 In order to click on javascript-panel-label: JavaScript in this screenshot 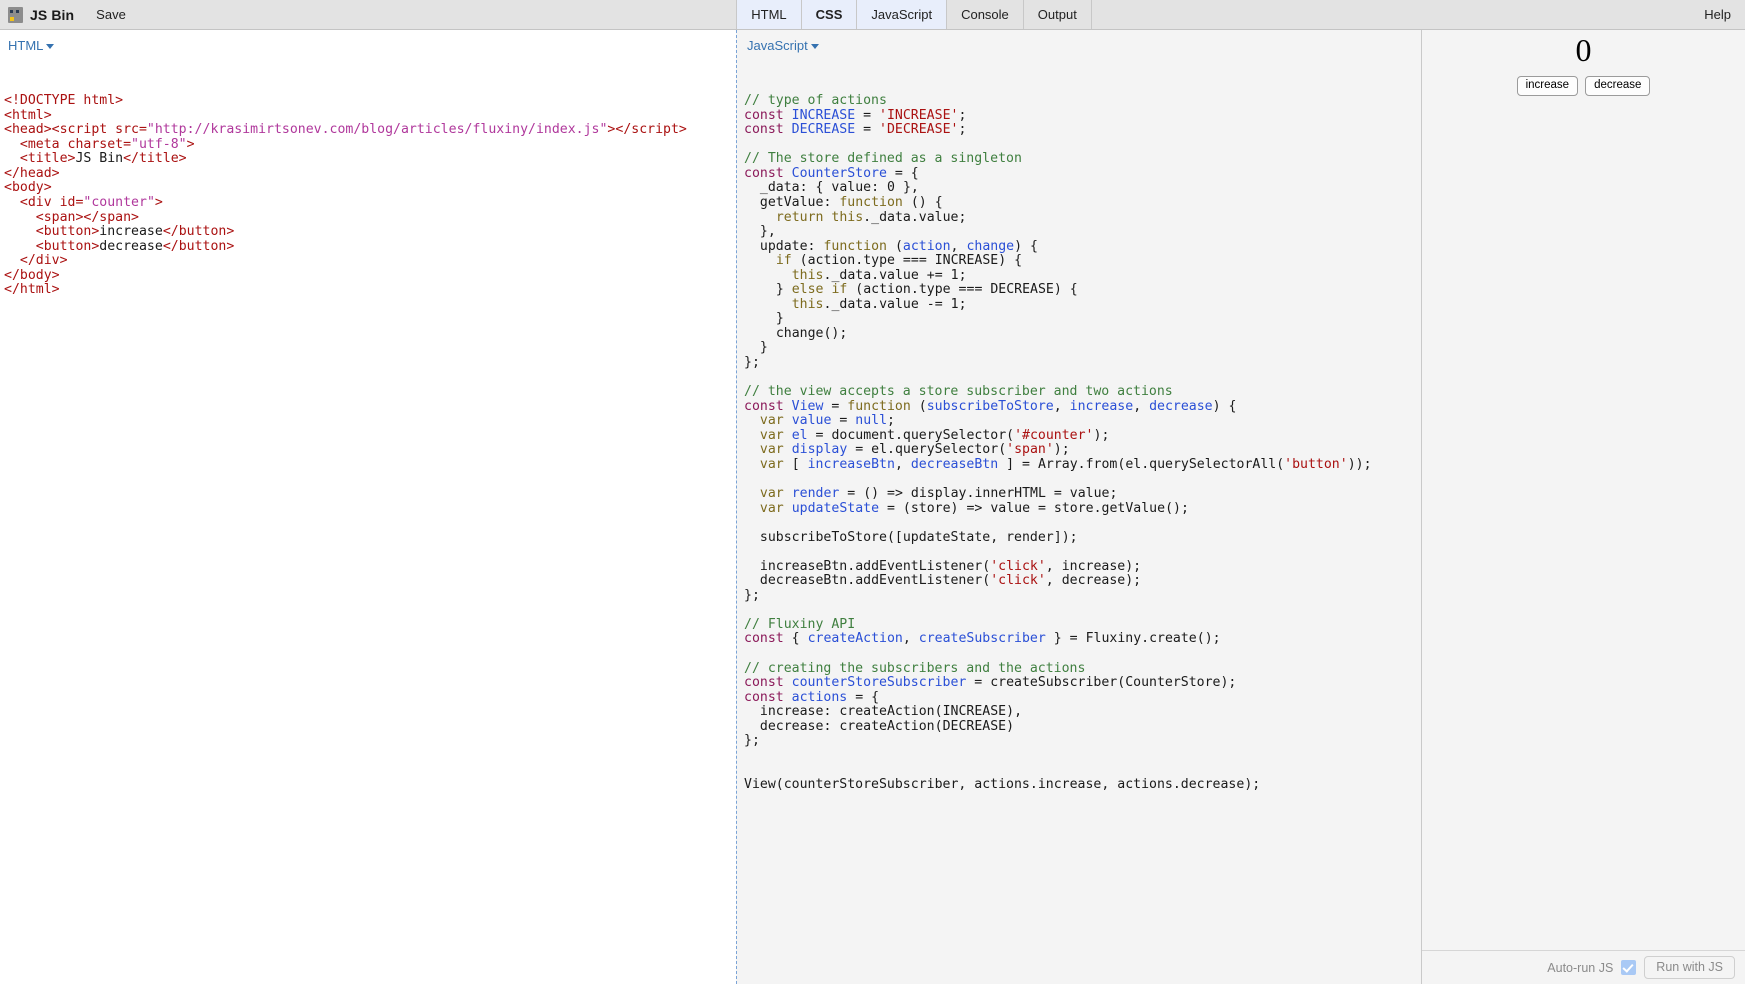, I will do `click(783, 45)`.